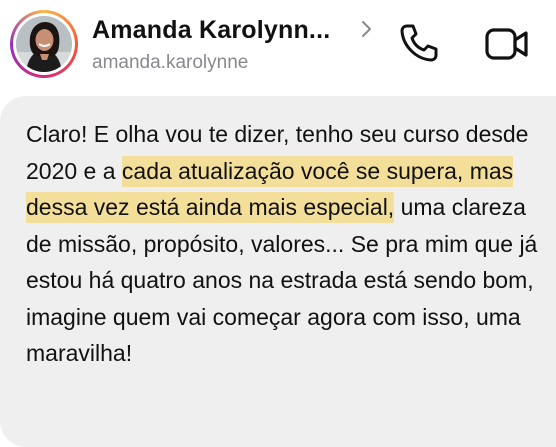 This screenshot has width=556, height=447. Describe the element at coordinates (507, 44) in the screenshot. I see `video-camera-icon` at that location.